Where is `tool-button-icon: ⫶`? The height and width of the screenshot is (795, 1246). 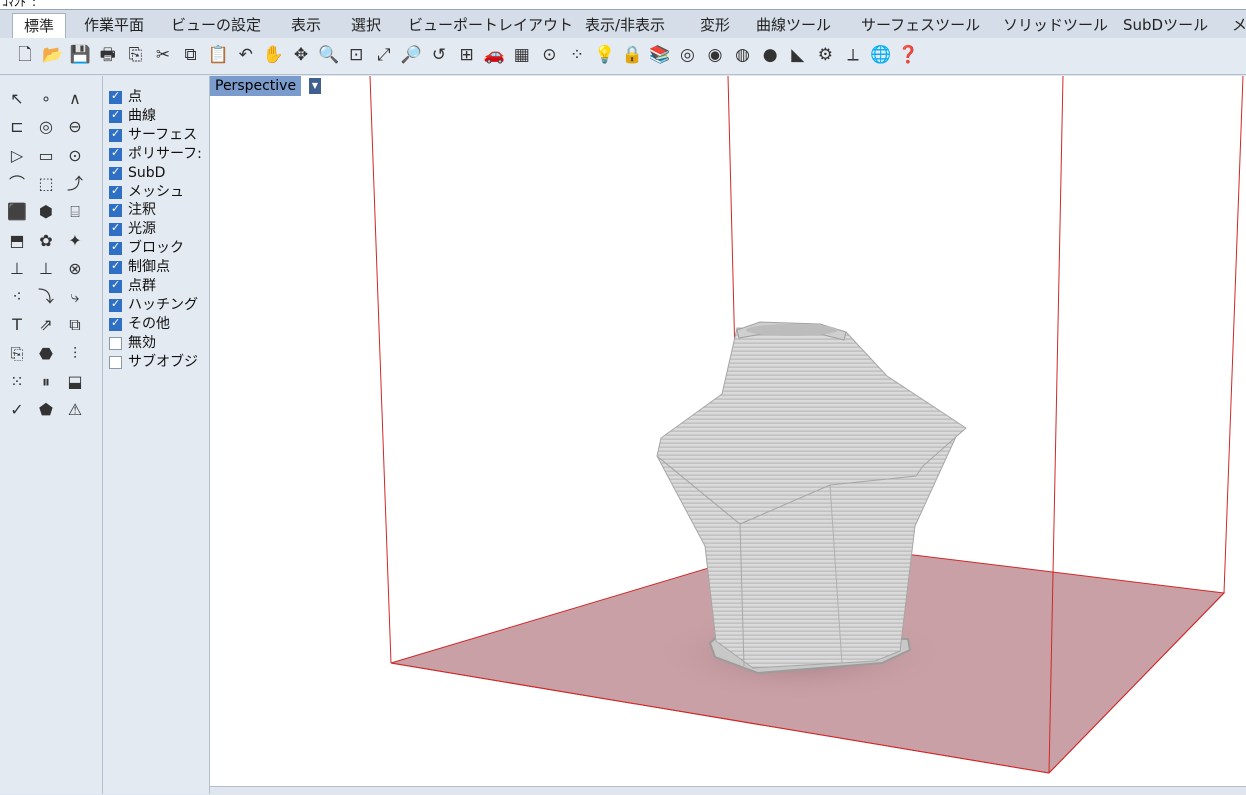
tool-button-icon: ⫶ is located at coordinates (75, 354).